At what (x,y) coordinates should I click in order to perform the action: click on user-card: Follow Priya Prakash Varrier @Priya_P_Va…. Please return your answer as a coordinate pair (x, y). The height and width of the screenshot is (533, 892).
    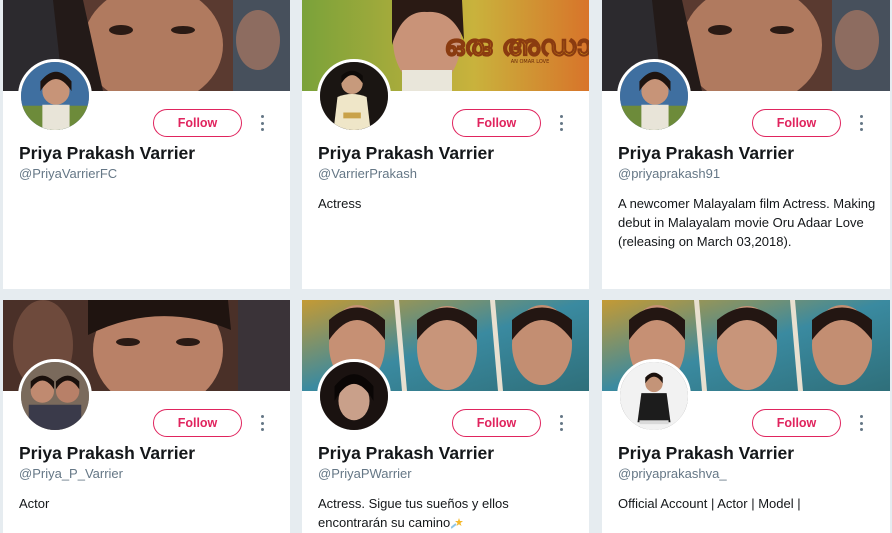
    Looking at the image, I should click on (146, 416).